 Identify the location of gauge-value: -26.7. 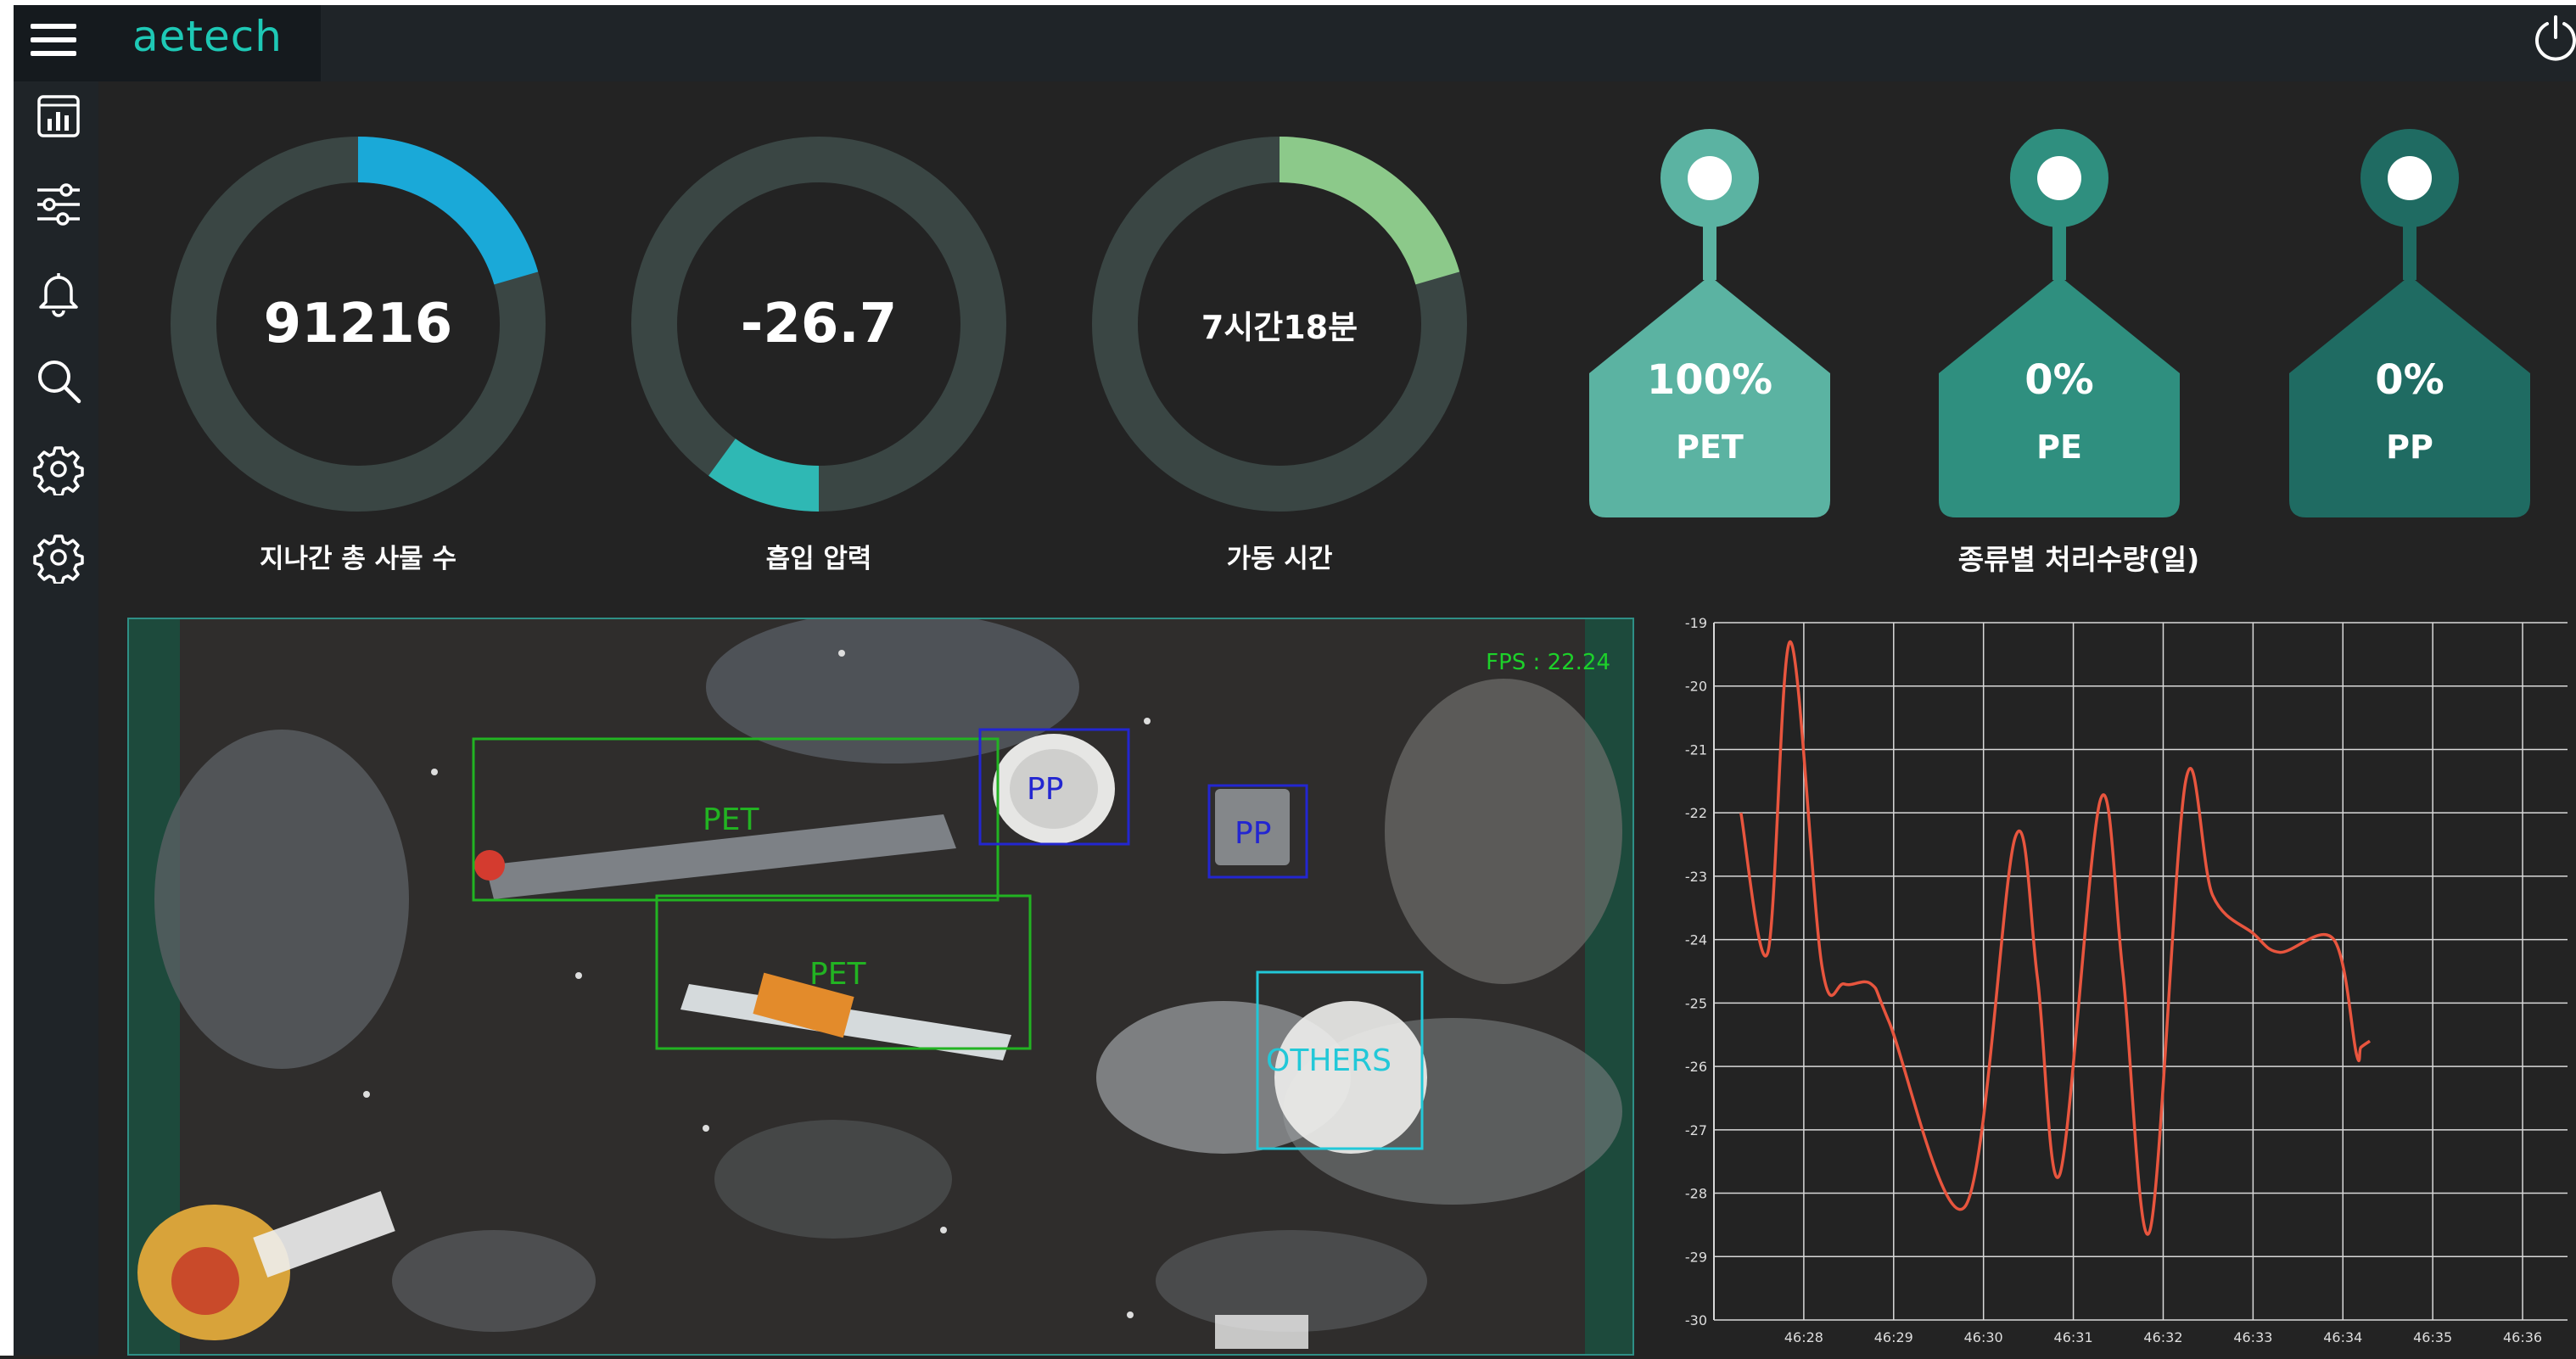
(819, 324).